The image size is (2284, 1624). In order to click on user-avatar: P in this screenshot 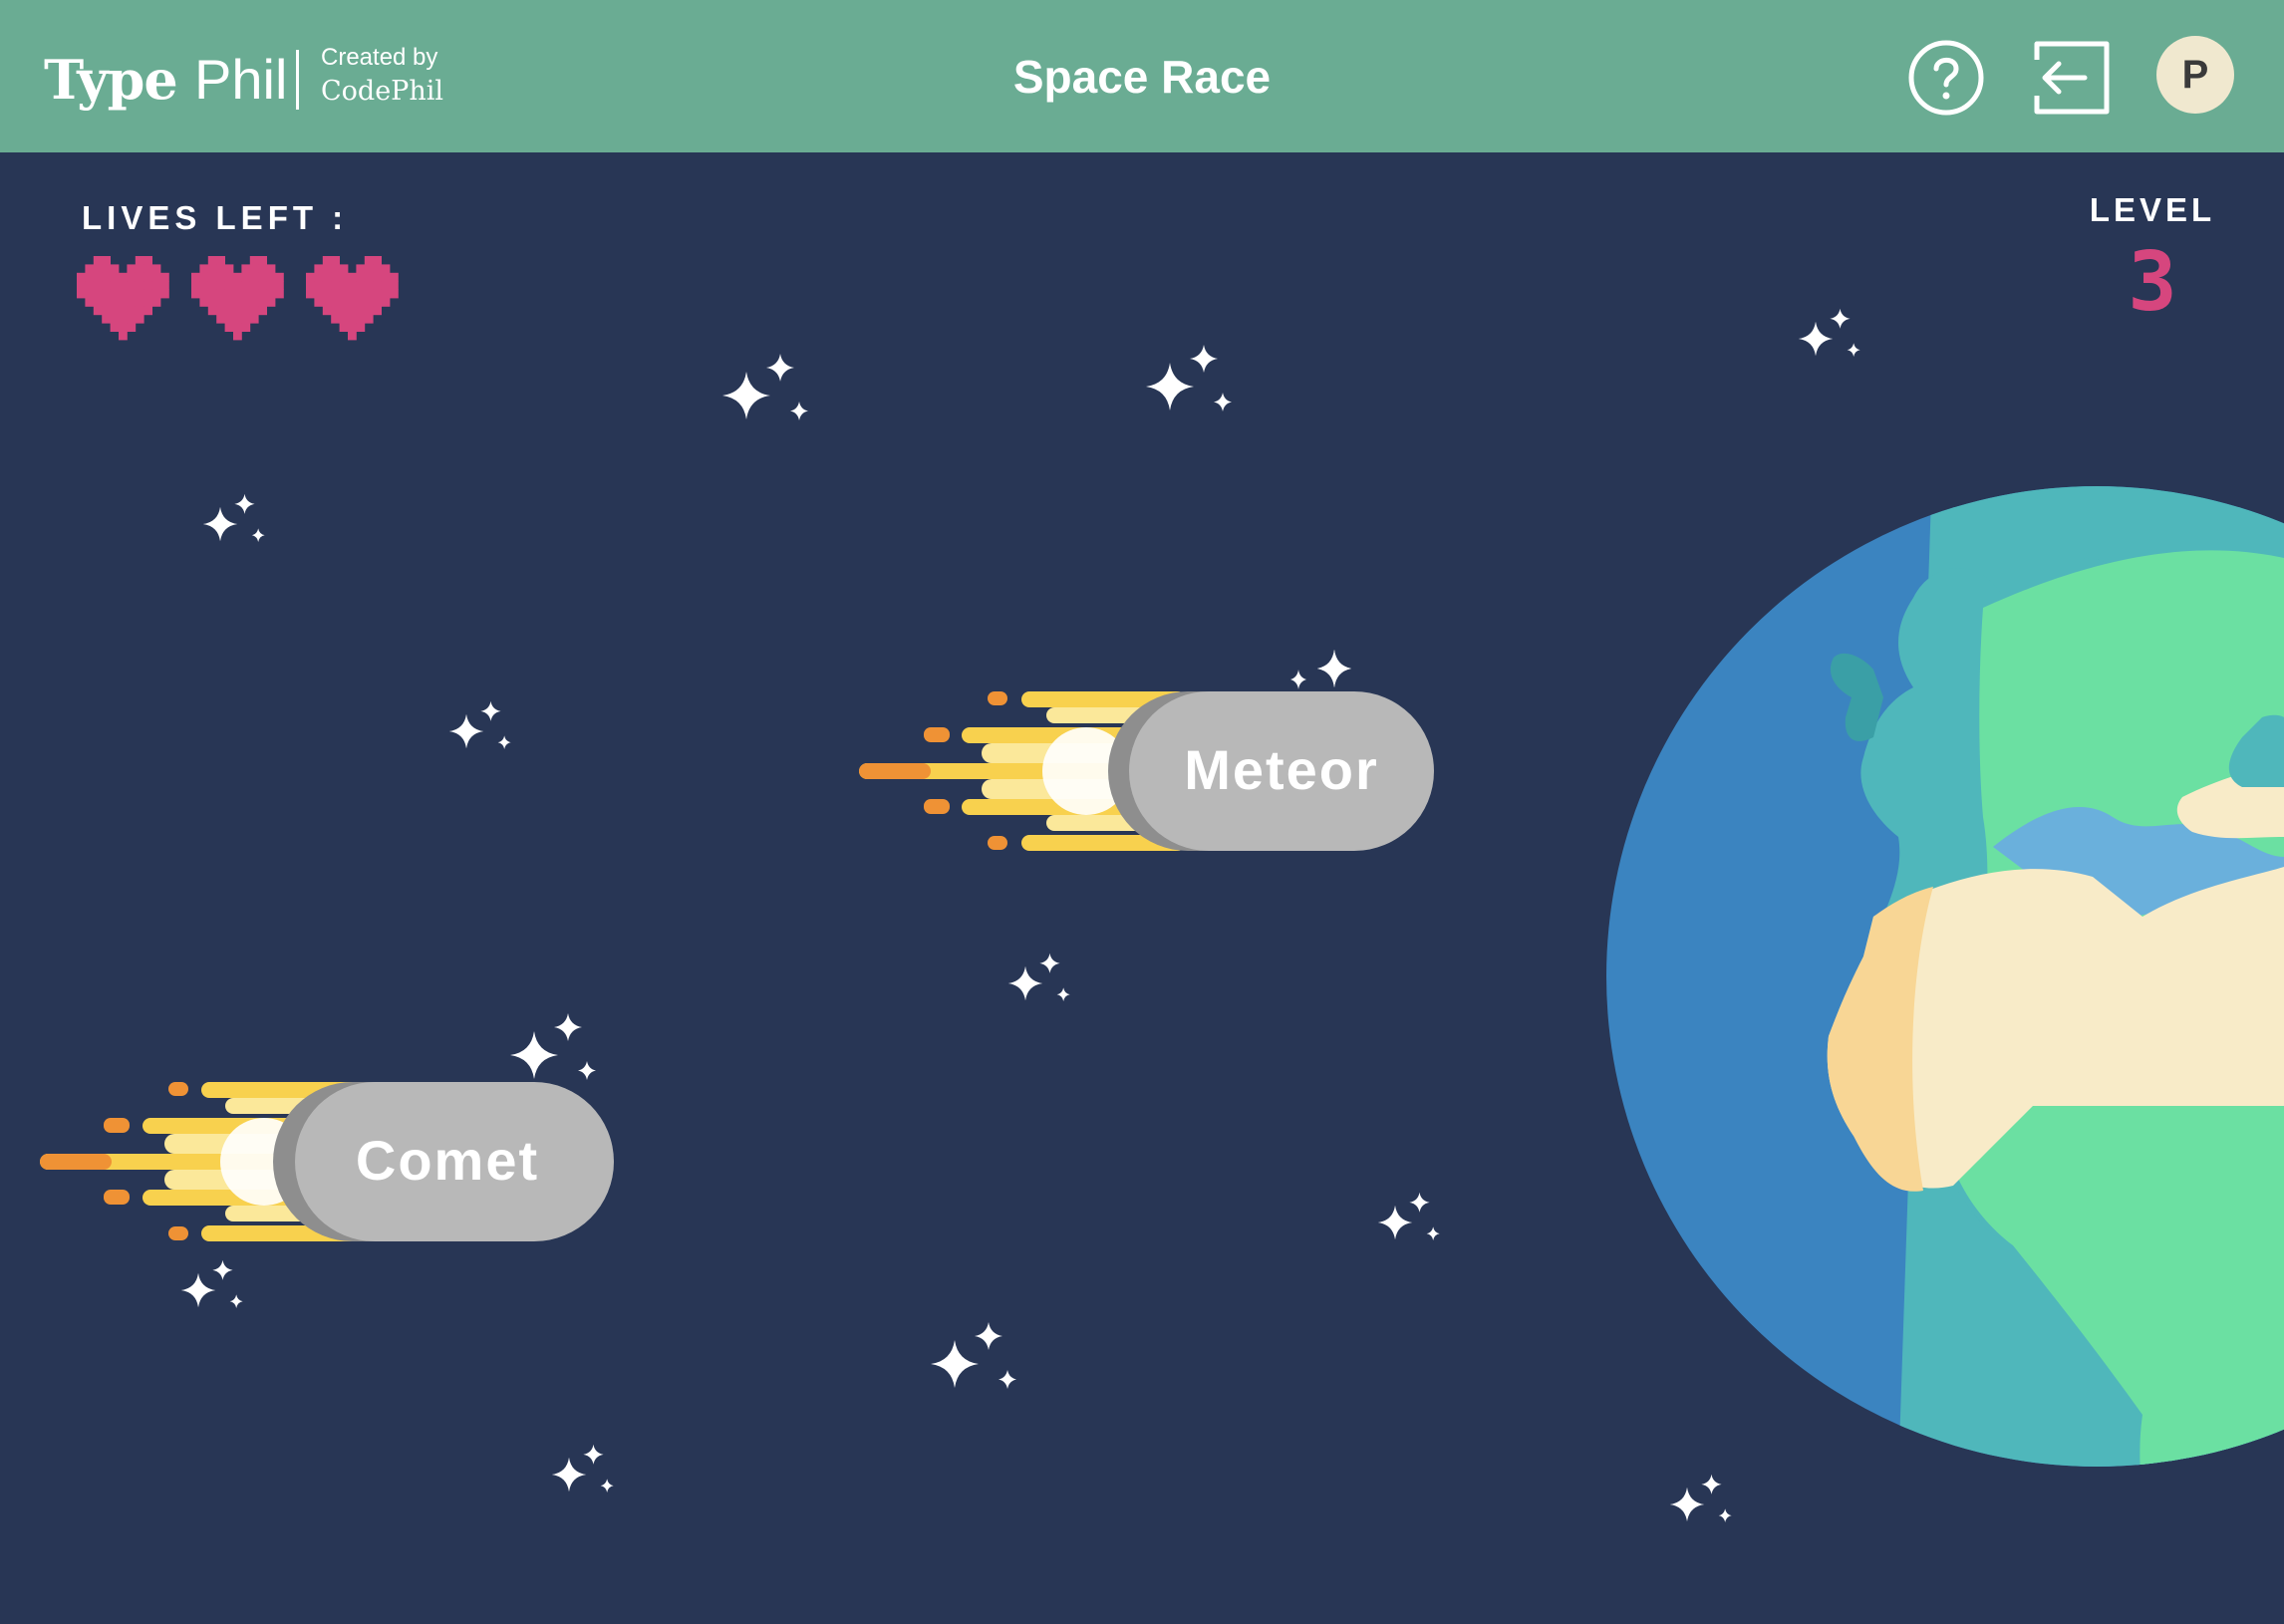, I will do `click(2195, 75)`.